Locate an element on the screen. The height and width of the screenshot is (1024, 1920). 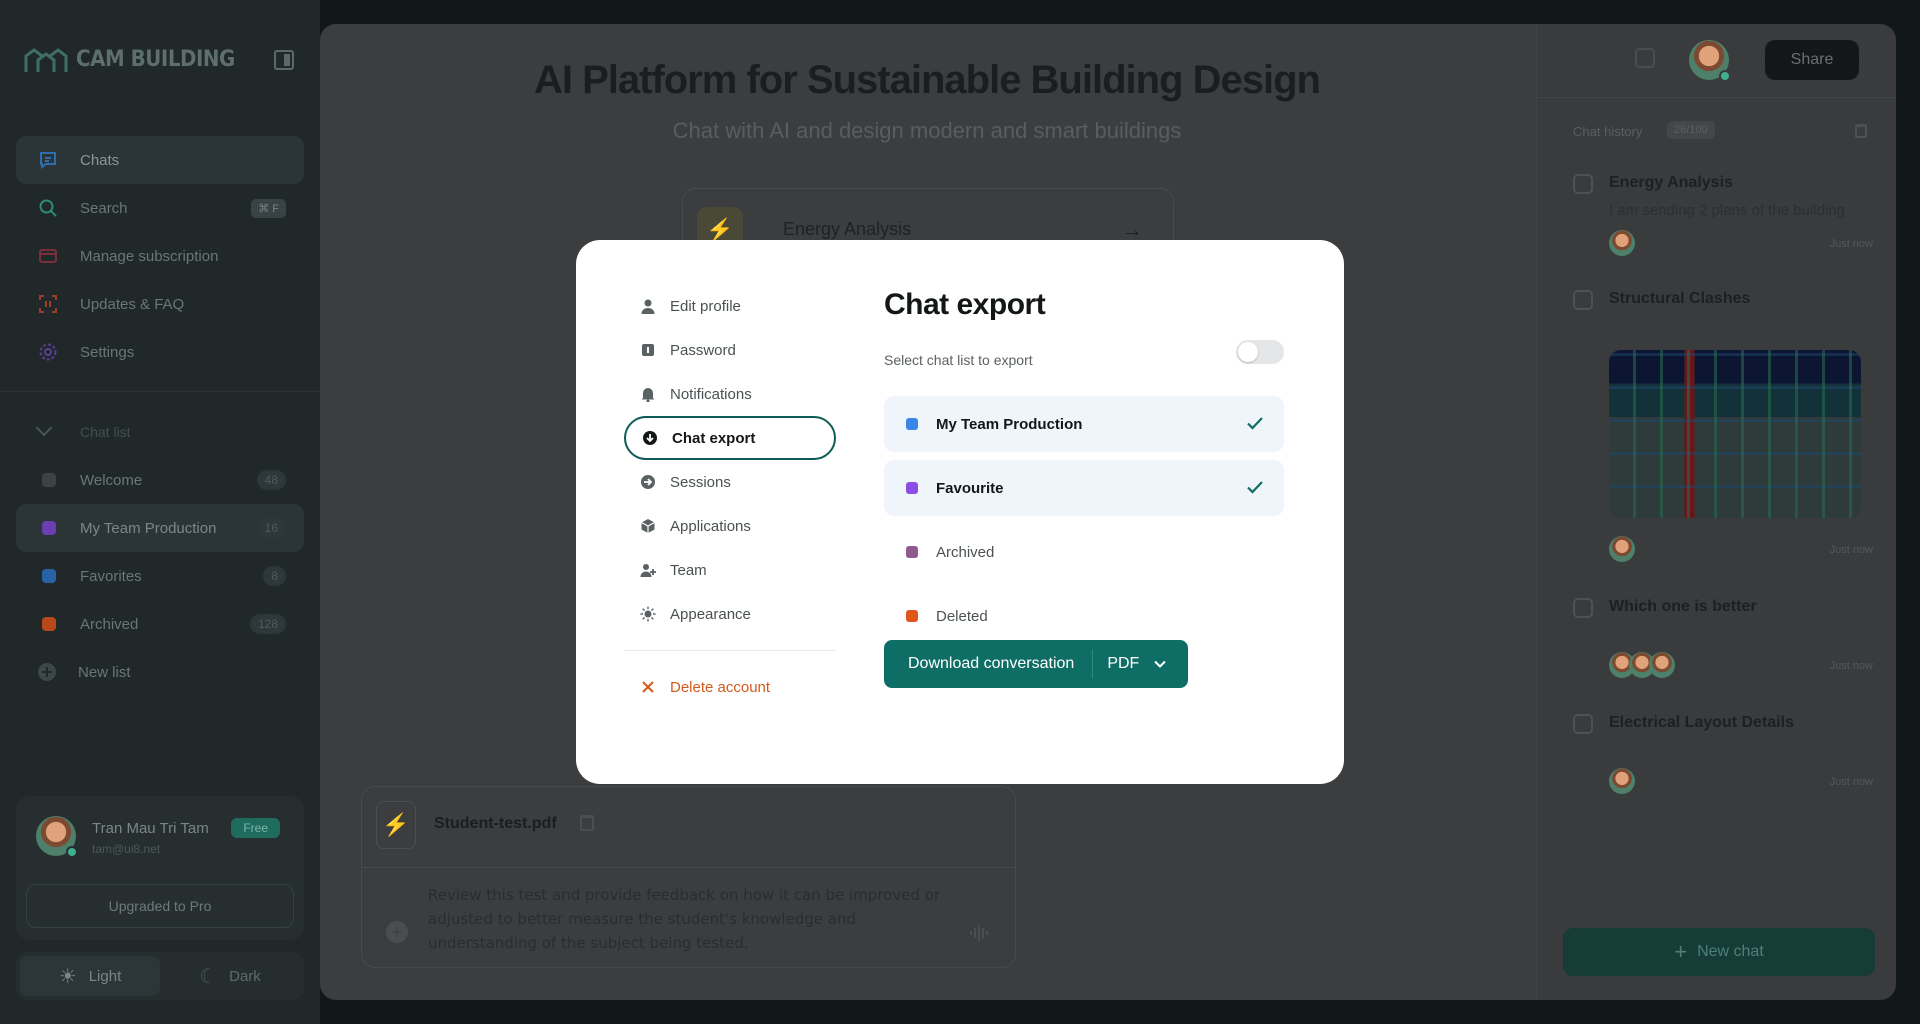
menu-label: Notifications is located at coordinates (711, 394).